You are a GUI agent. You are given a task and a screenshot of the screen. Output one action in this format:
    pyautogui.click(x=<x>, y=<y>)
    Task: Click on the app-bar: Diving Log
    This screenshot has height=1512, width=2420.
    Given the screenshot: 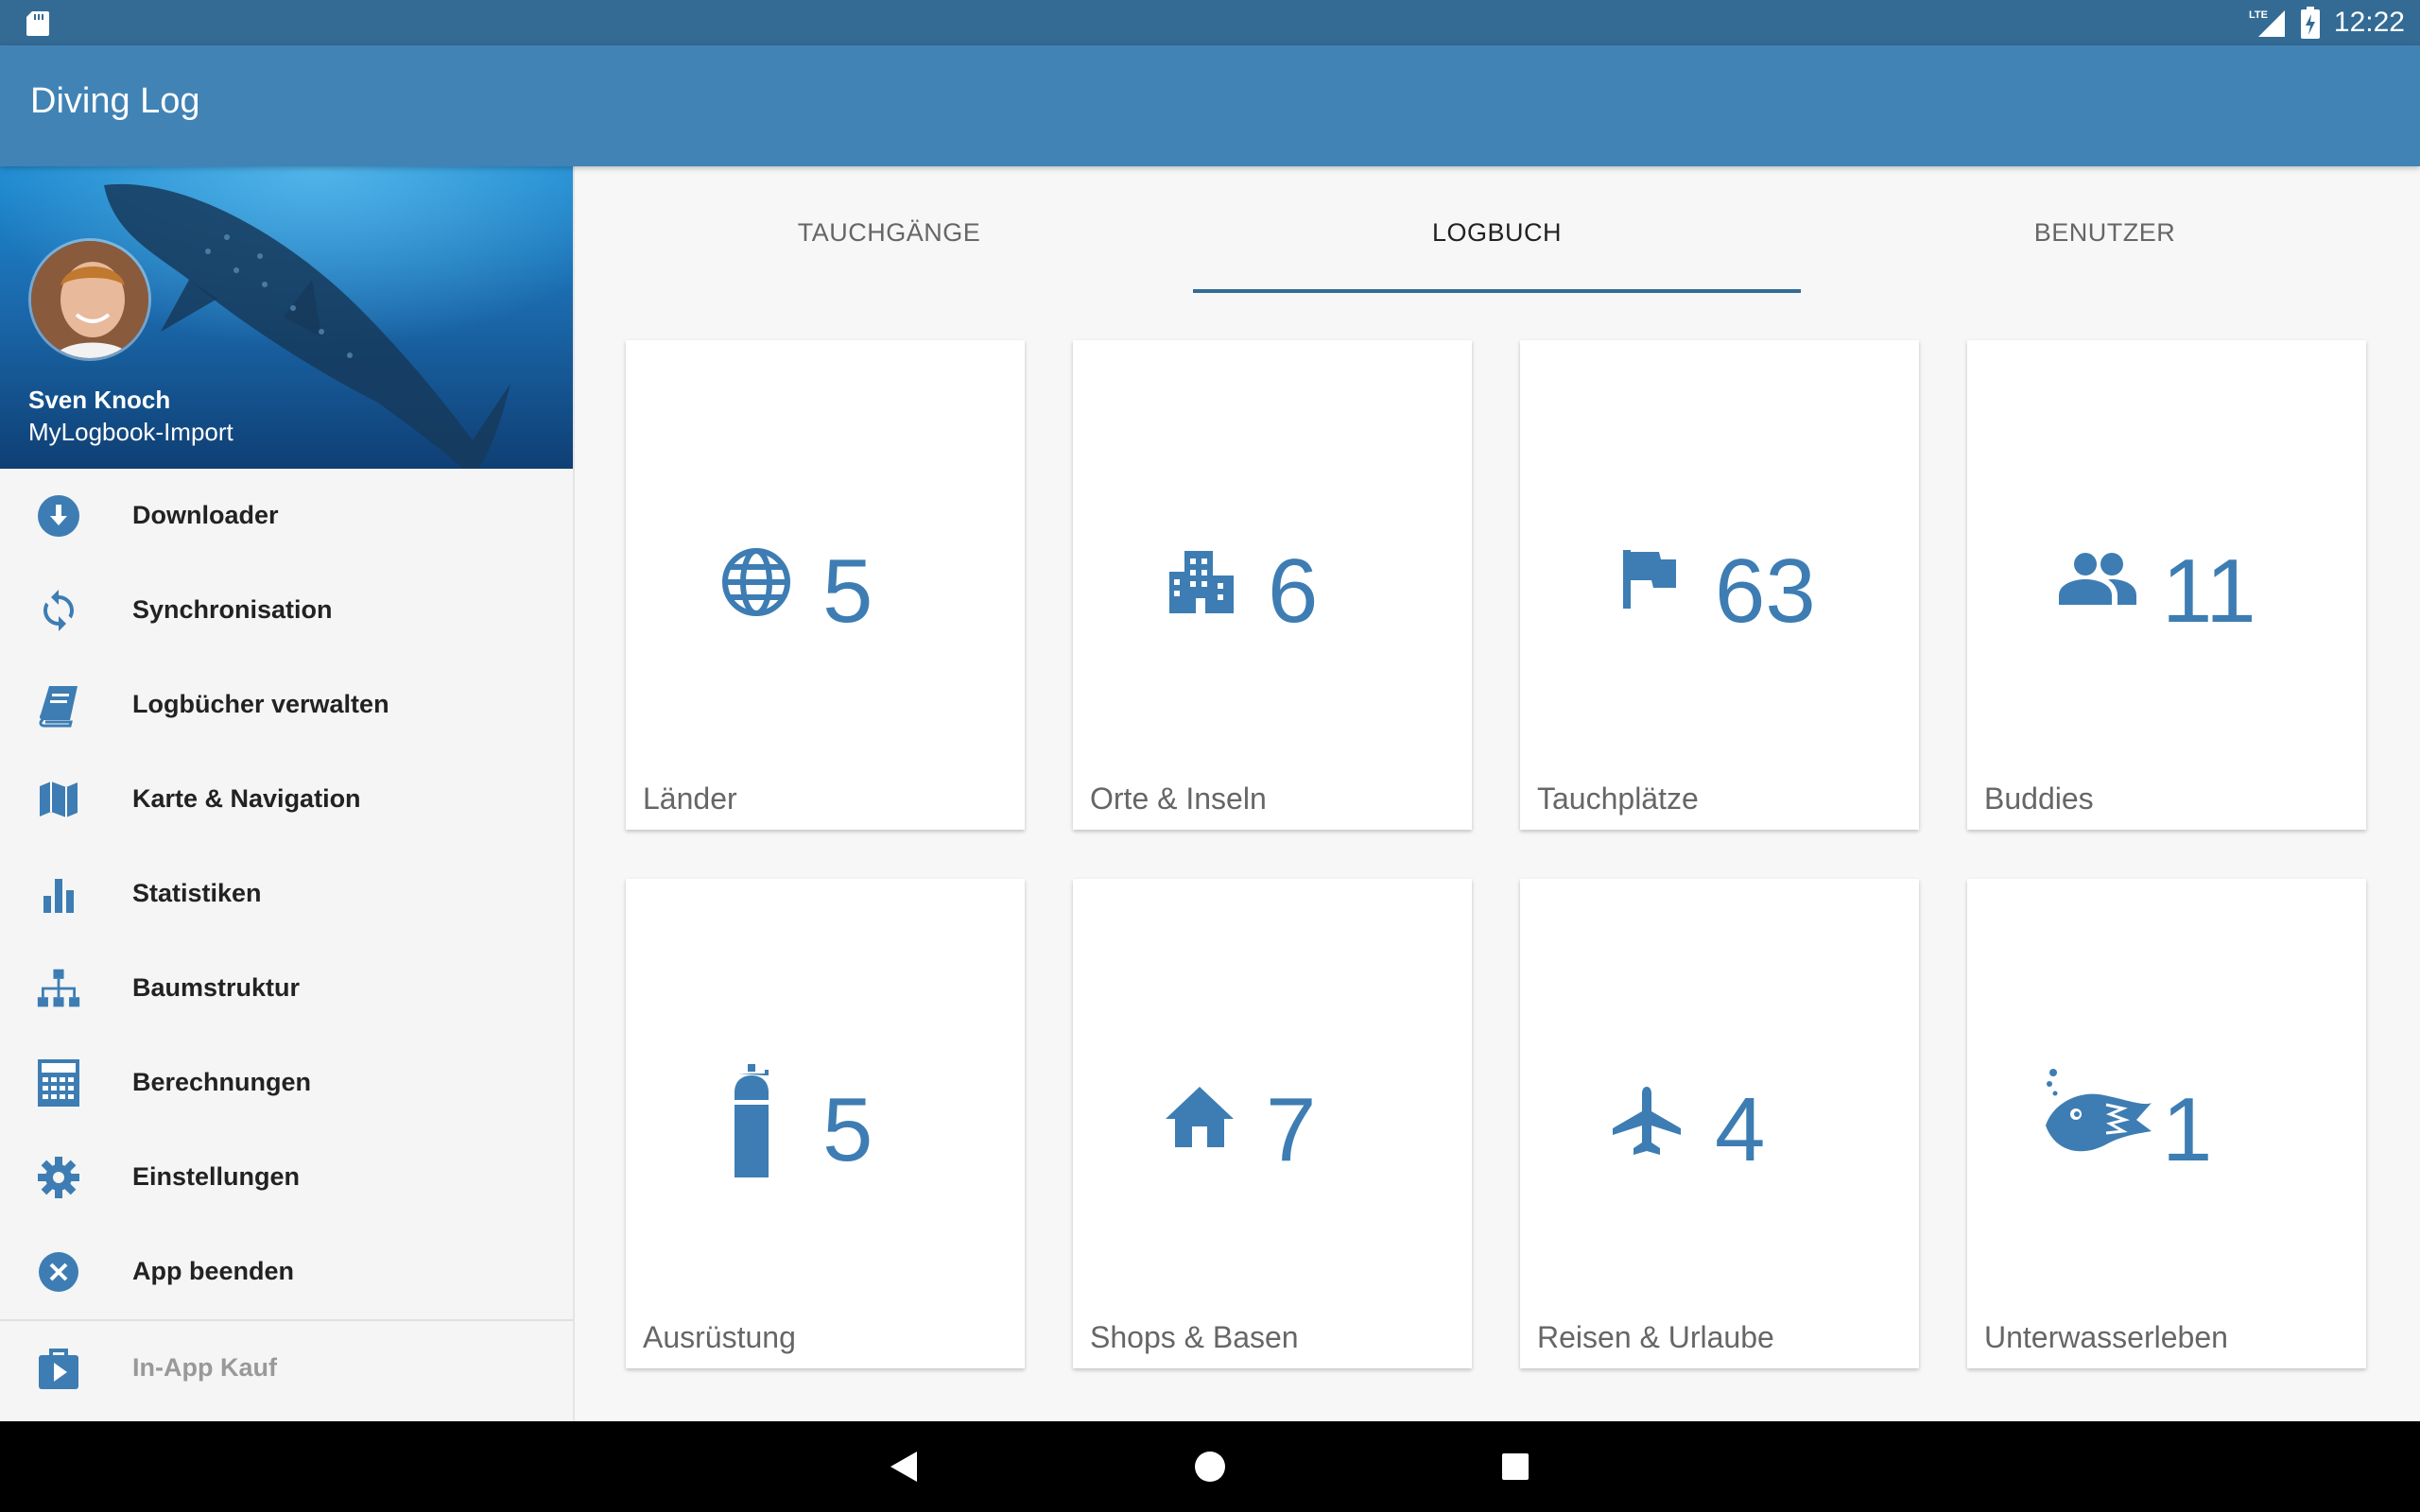 What is the action you would take?
    pyautogui.click(x=1210, y=105)
    